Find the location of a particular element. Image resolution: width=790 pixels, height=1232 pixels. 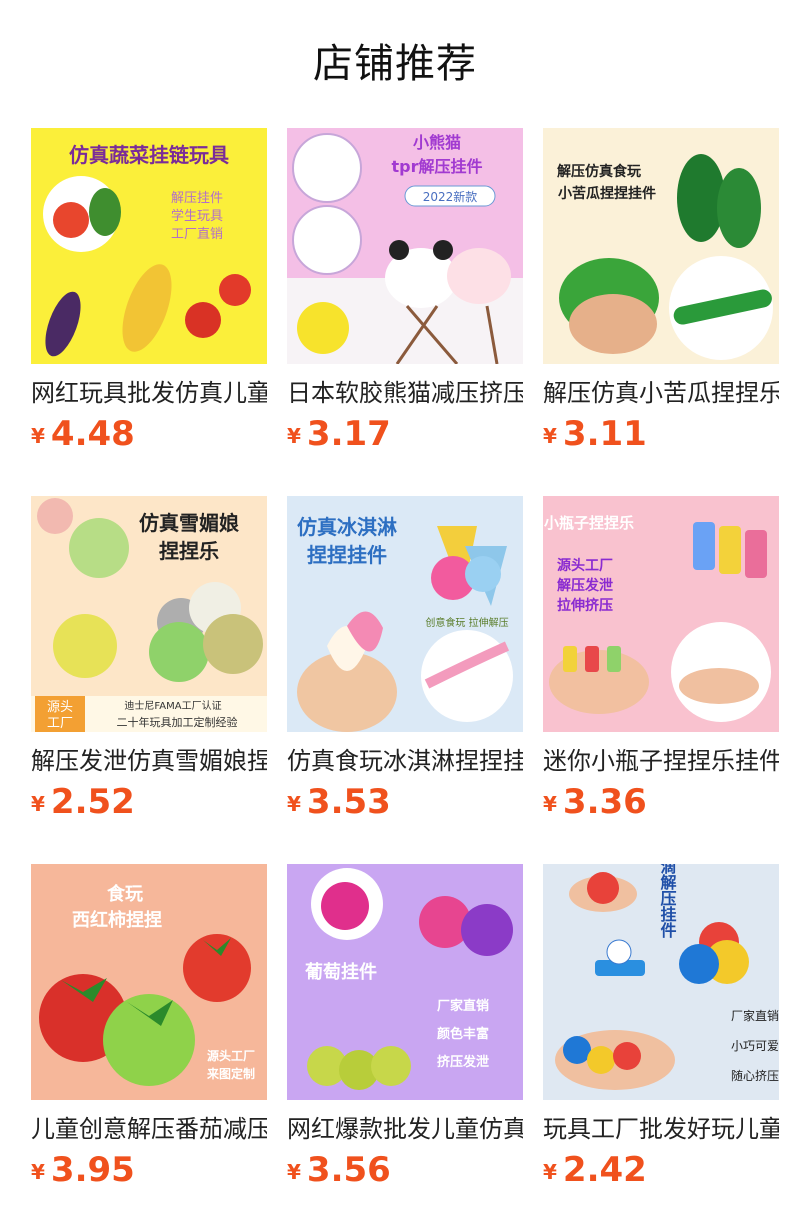

price-value: 2.42 is located at coordinates (604, 1170).